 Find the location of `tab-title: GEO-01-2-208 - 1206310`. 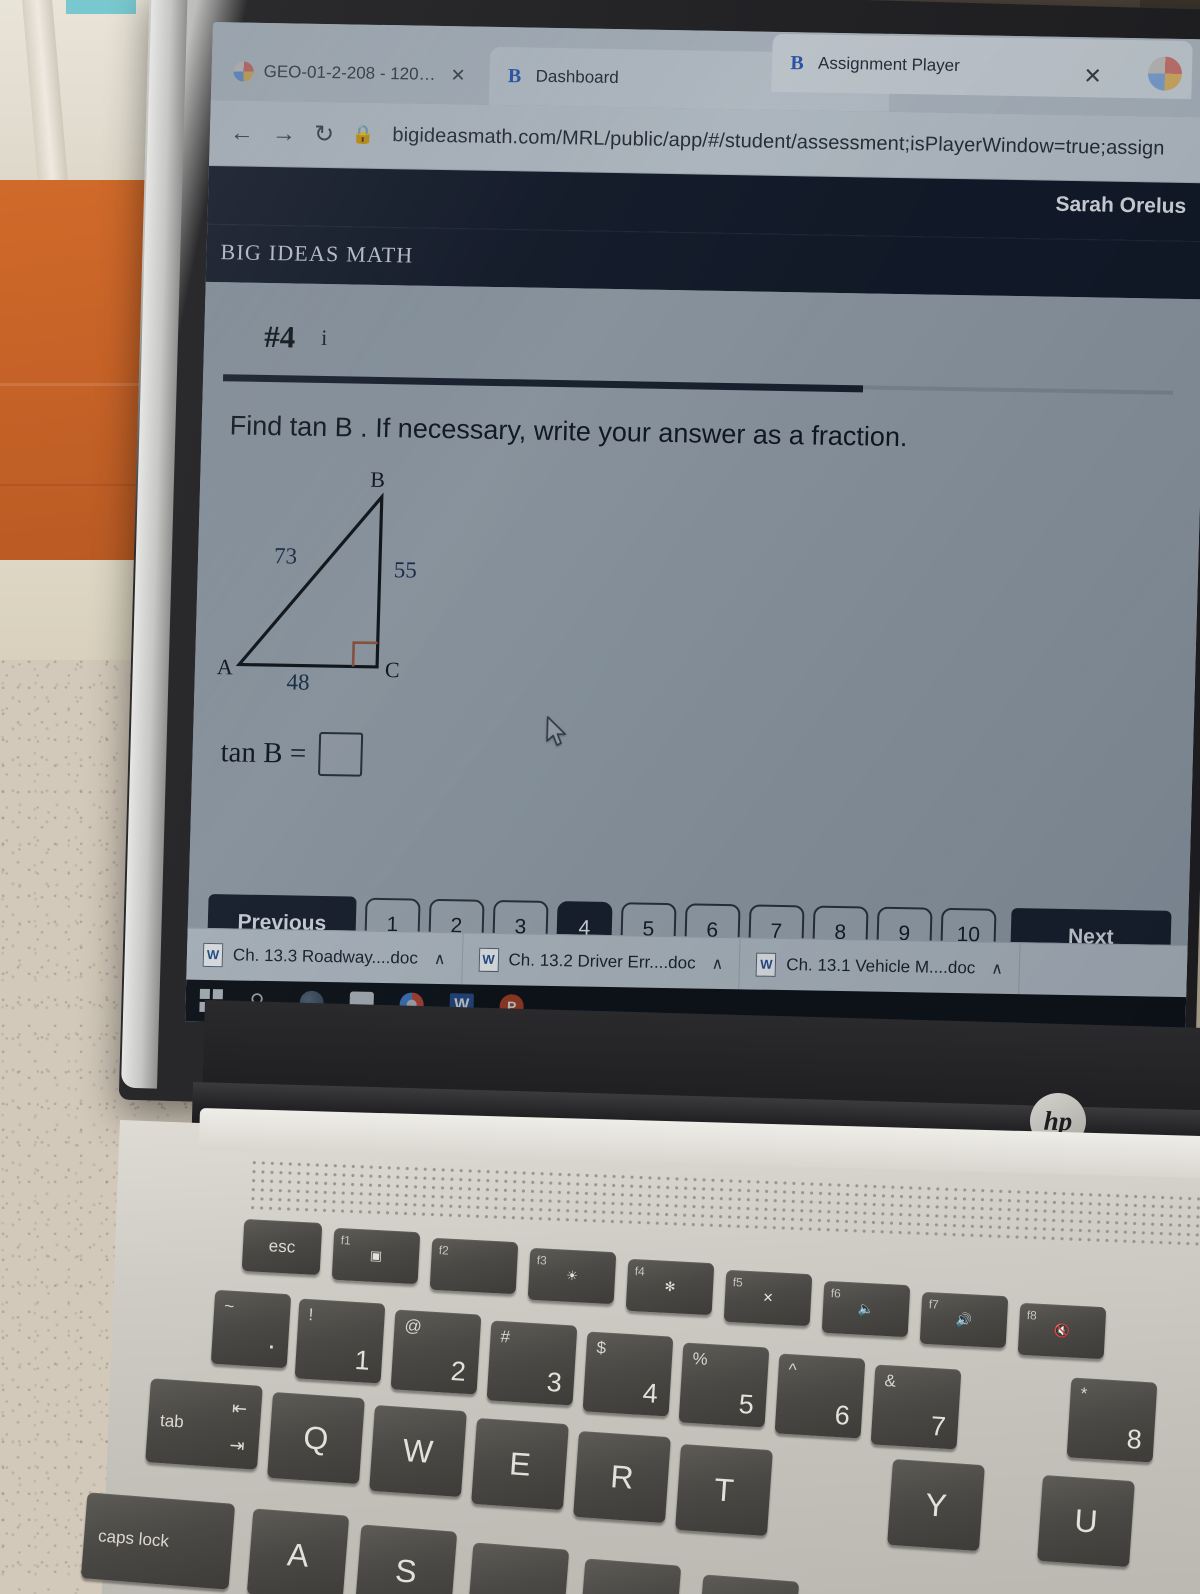

tab-title: GEO-01-2-208 - 1206310 is located at coordinates (352, 73).